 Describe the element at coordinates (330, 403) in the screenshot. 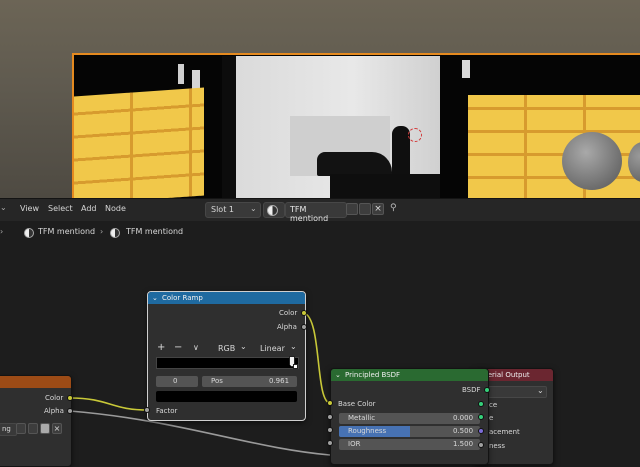

I see `input-socket-base-color` at that location.